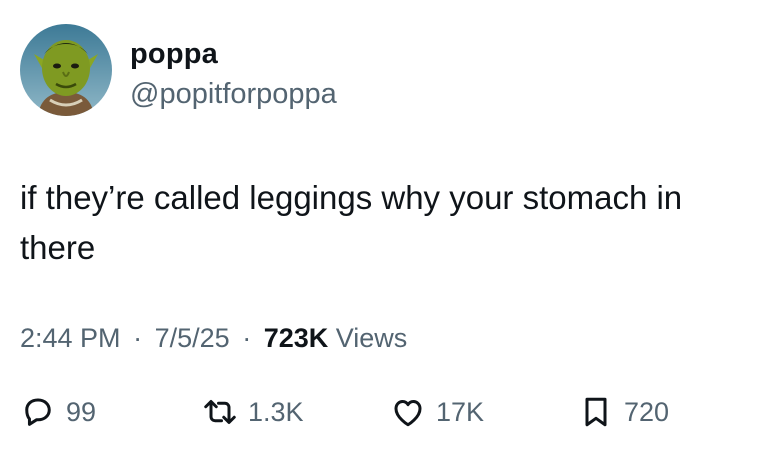  Describe the element at coordinates (647, 411) in the screenshot. I see `bookmark-count: 720` at that location.